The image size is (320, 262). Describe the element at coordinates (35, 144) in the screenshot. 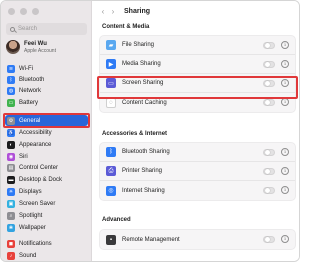

I see `sidebar-item-label: Appearance` at that location.